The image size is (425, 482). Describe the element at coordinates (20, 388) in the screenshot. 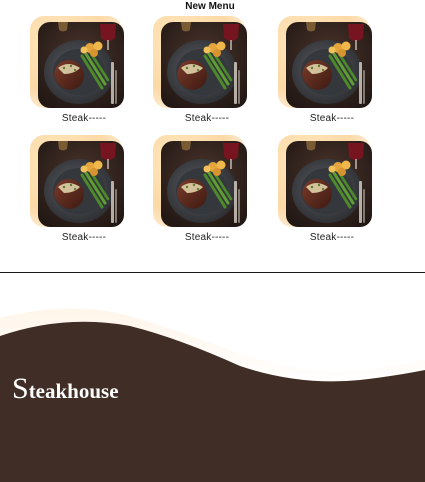

I see `brand-initial: S` at that location.